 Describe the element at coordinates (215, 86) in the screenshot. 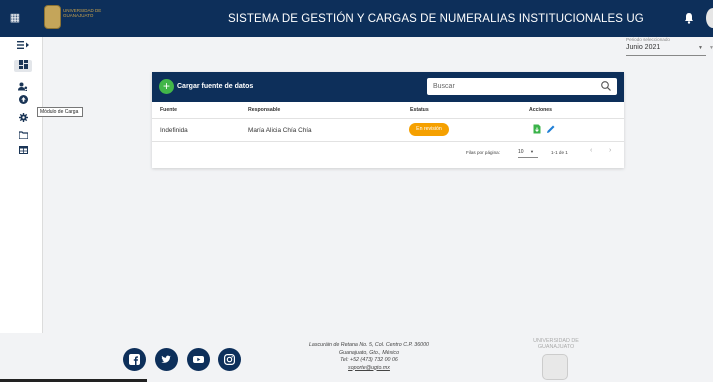

I see `add-source-button: Cargar fuente de datos` at that location.